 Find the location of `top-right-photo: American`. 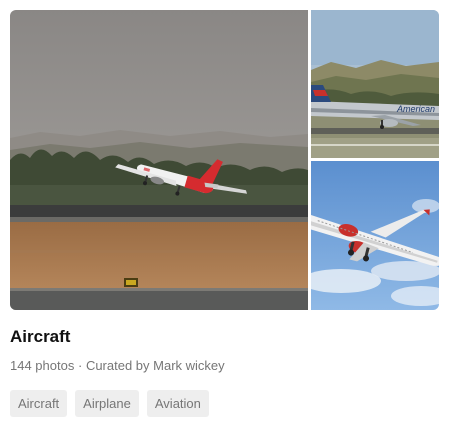

top-right-photo: American is located at coordinates (375, 84).